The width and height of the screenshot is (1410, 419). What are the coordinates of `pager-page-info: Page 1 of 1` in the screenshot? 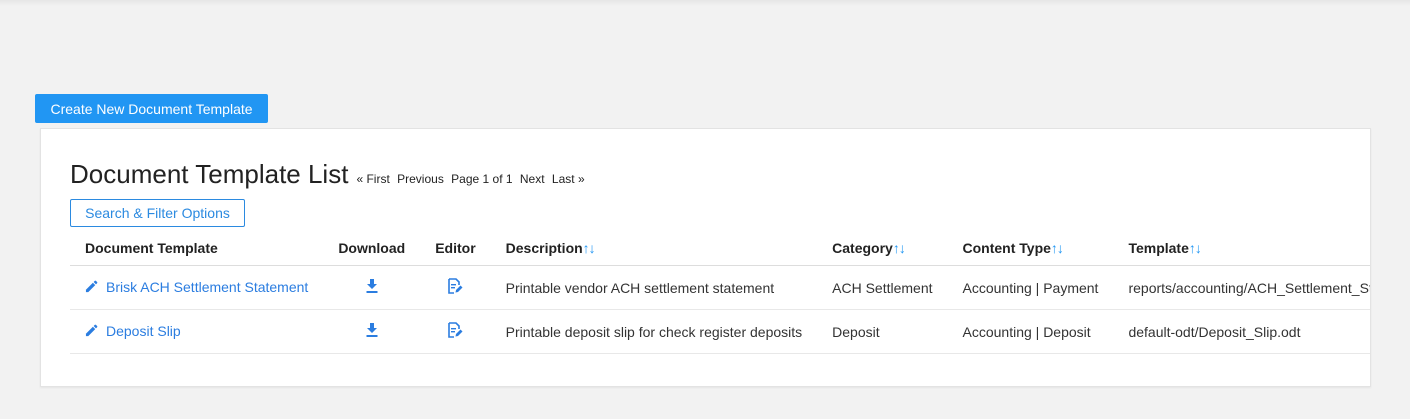 It's located at (482, 179).